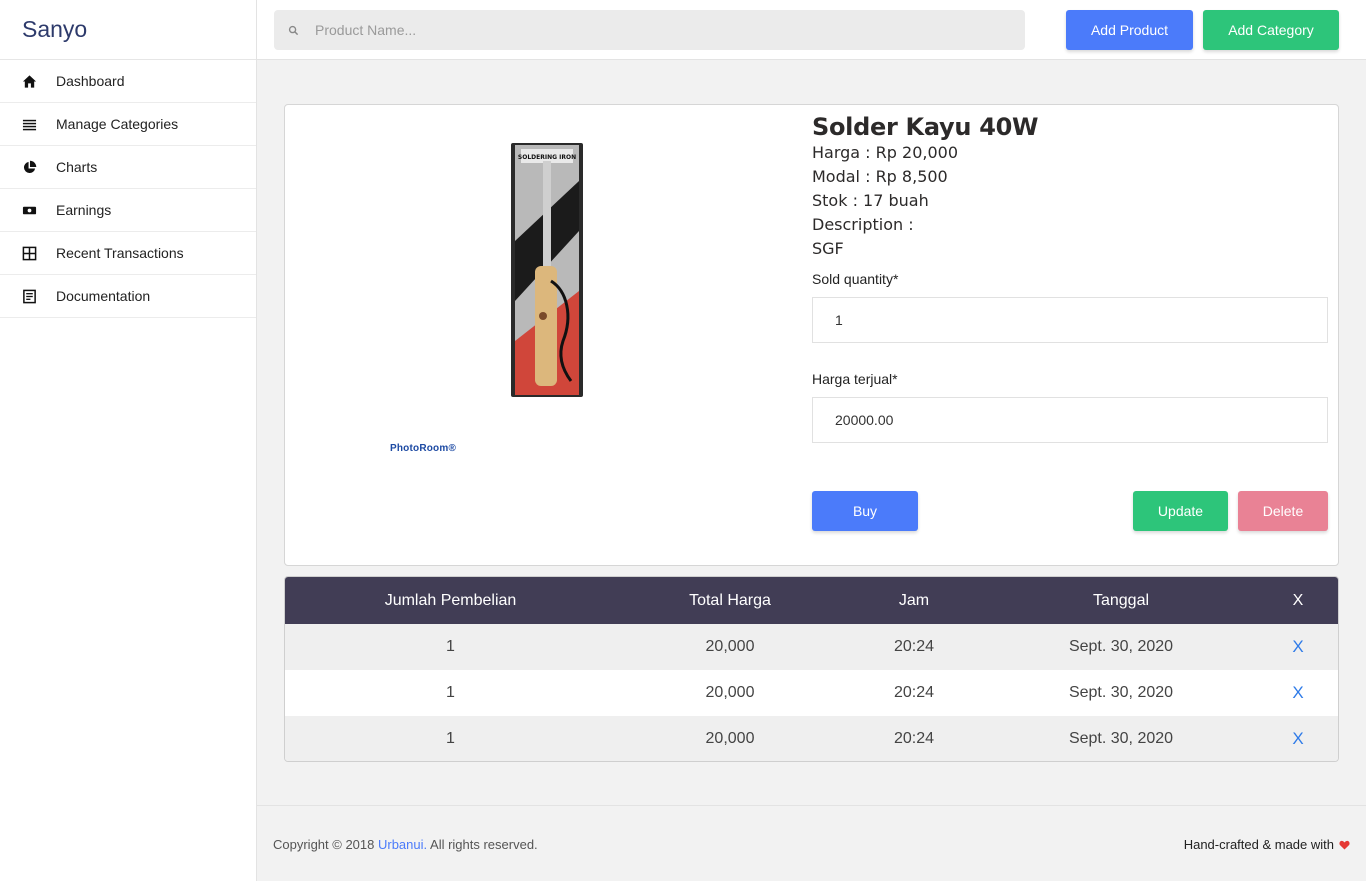 The image size is (1366, 881). Describe the element at coordinates (423, 448) in the screenshot. I see `photoroom-watermark: PhotoRoom®` at that location.